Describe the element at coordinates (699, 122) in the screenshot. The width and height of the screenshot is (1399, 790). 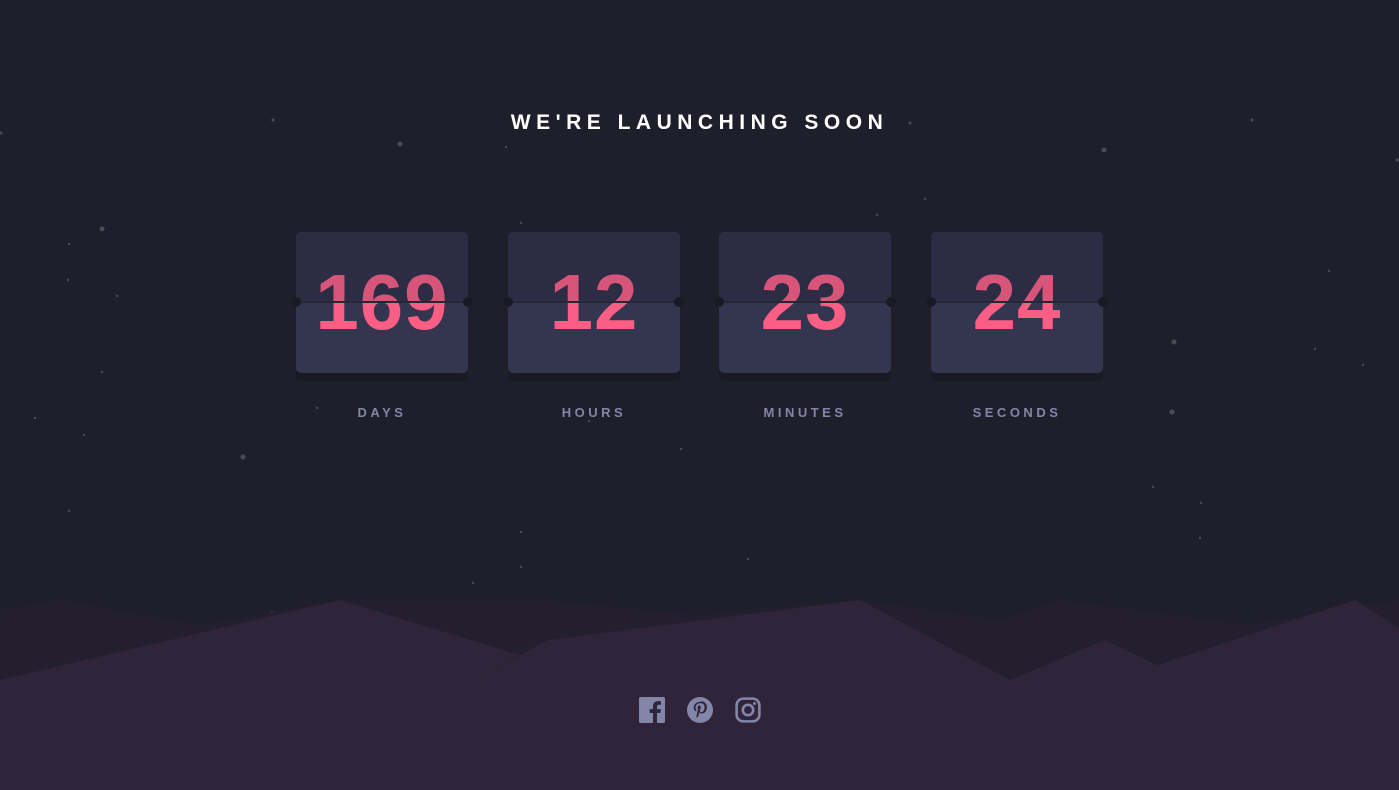
I see `page-title: WE'RE LAUNCHING SOON` at that location.